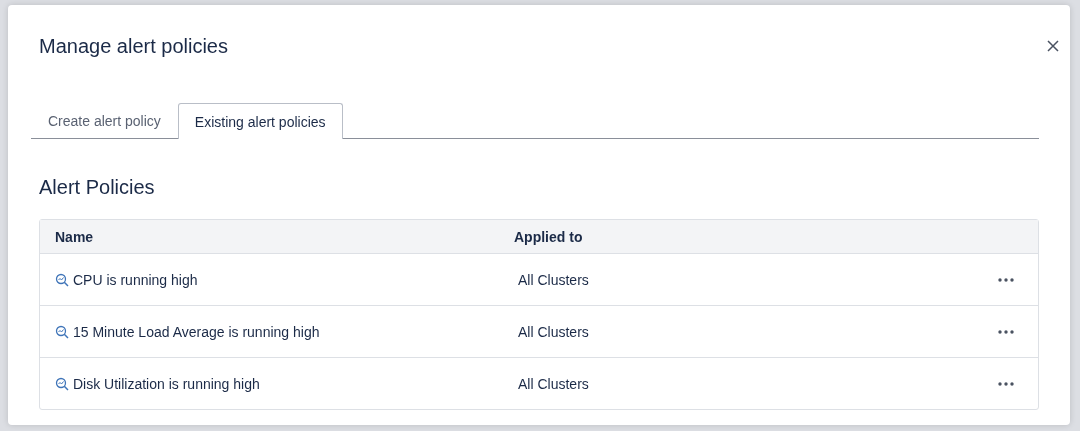 The image size is (1080, 431). What do you see at coordinates (133, 46) in the screenshot?
I see `dialog-title: Manage alert policies` at bounding box center [133, 46].